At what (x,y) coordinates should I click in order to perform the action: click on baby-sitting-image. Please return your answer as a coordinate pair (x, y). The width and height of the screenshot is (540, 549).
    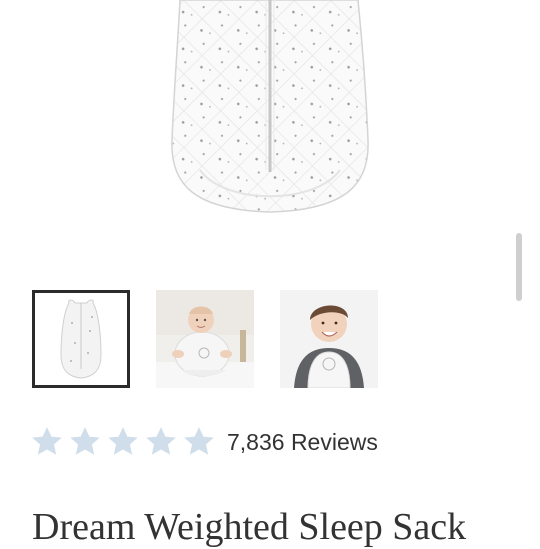
    Looking at the image, I should click on (205, 339).